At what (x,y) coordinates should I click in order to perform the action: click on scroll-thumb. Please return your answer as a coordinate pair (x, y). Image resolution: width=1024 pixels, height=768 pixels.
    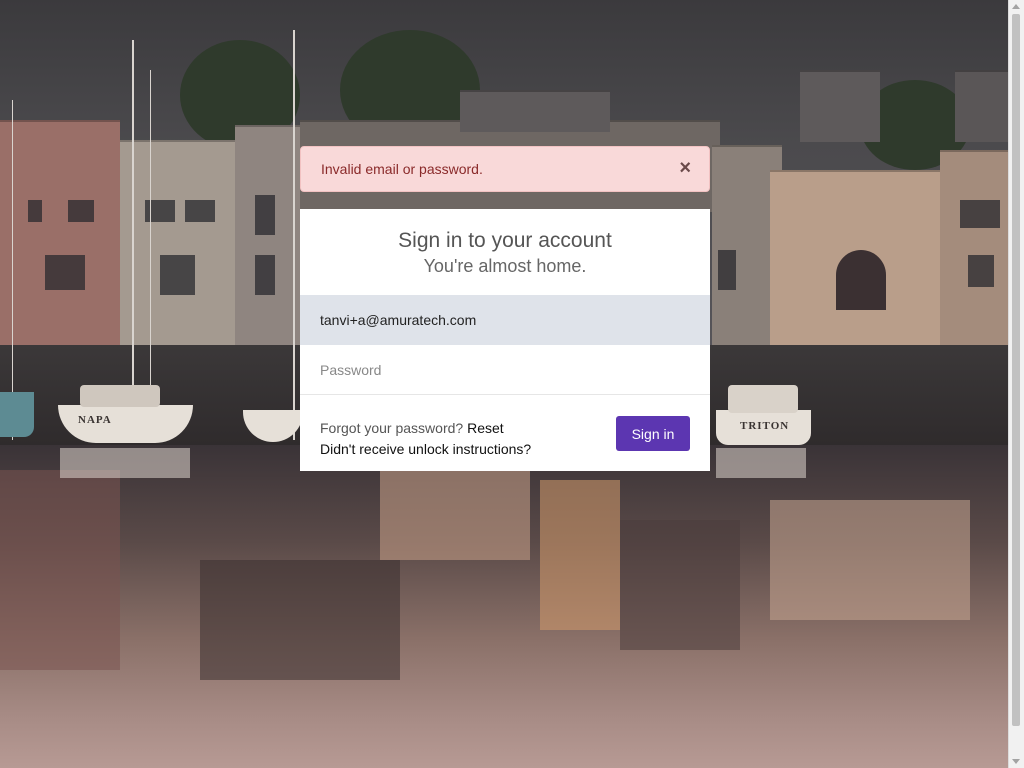
    Looking at the image, I should click on (1016, 370).